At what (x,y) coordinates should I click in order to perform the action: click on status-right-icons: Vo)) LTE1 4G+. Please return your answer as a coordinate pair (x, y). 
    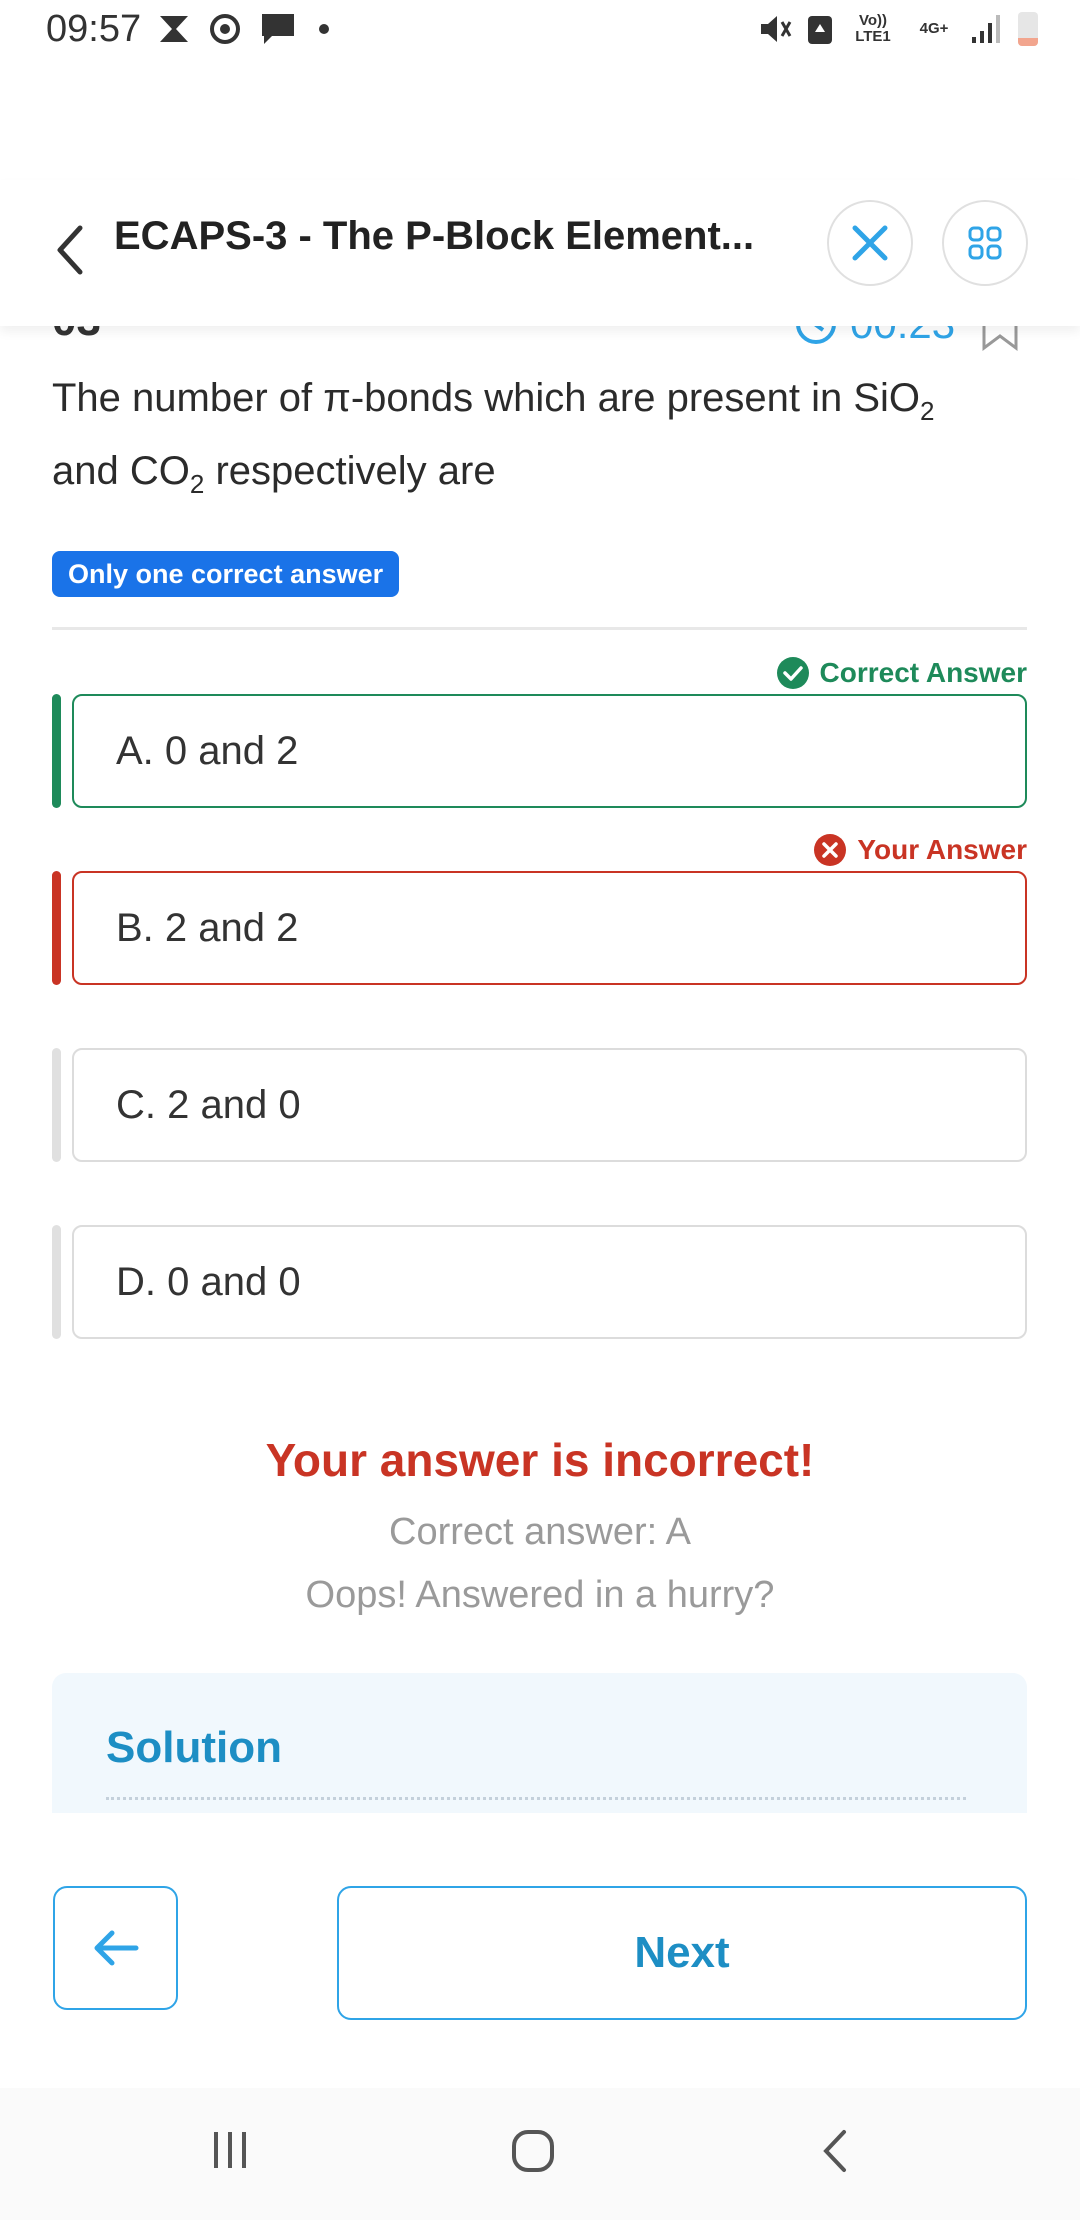
    Looking at the image, I should click on (898, 29).